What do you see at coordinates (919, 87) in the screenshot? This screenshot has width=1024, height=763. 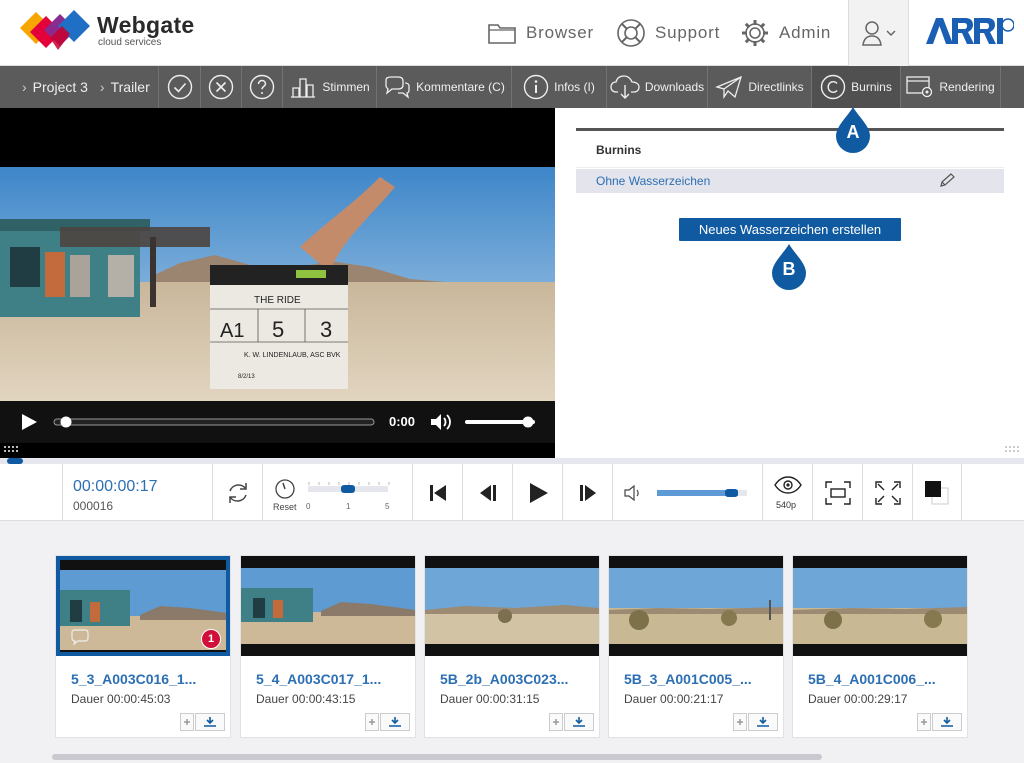 I see `render-settings-icon` at bounding box center [919, 87].